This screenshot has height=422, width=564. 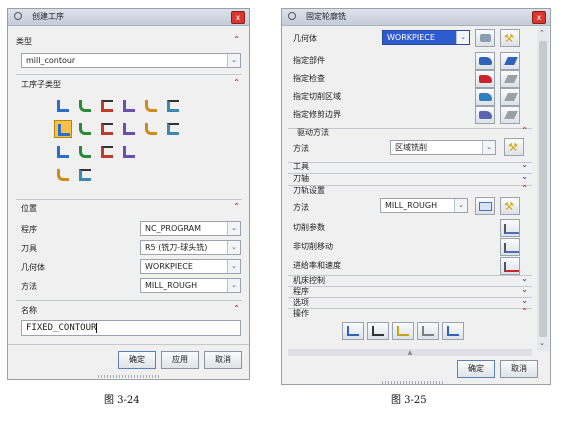 What do you see at coordinates (129, 129) in the screenshot?
I see `solid-profile-3d-icon` at bounding box center [129, 129].